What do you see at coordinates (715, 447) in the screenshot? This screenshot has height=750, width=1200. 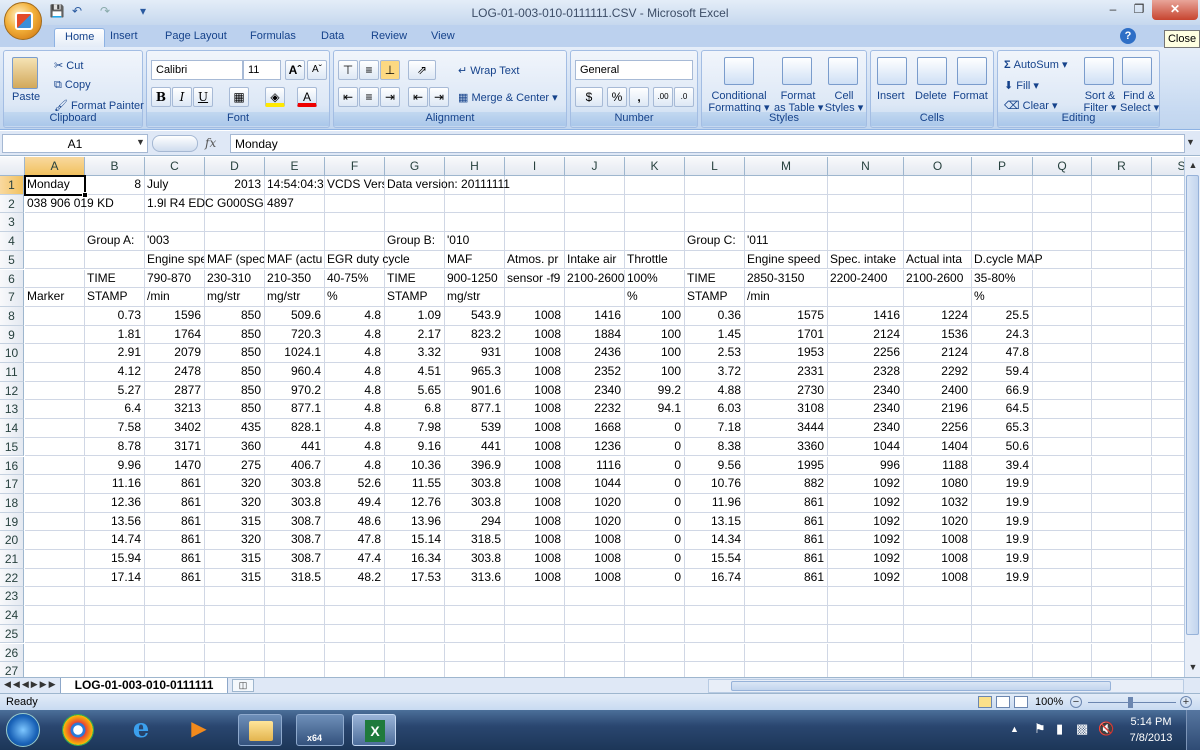 I see `cell-l15: 8.38` at bounding box center [715, 447].